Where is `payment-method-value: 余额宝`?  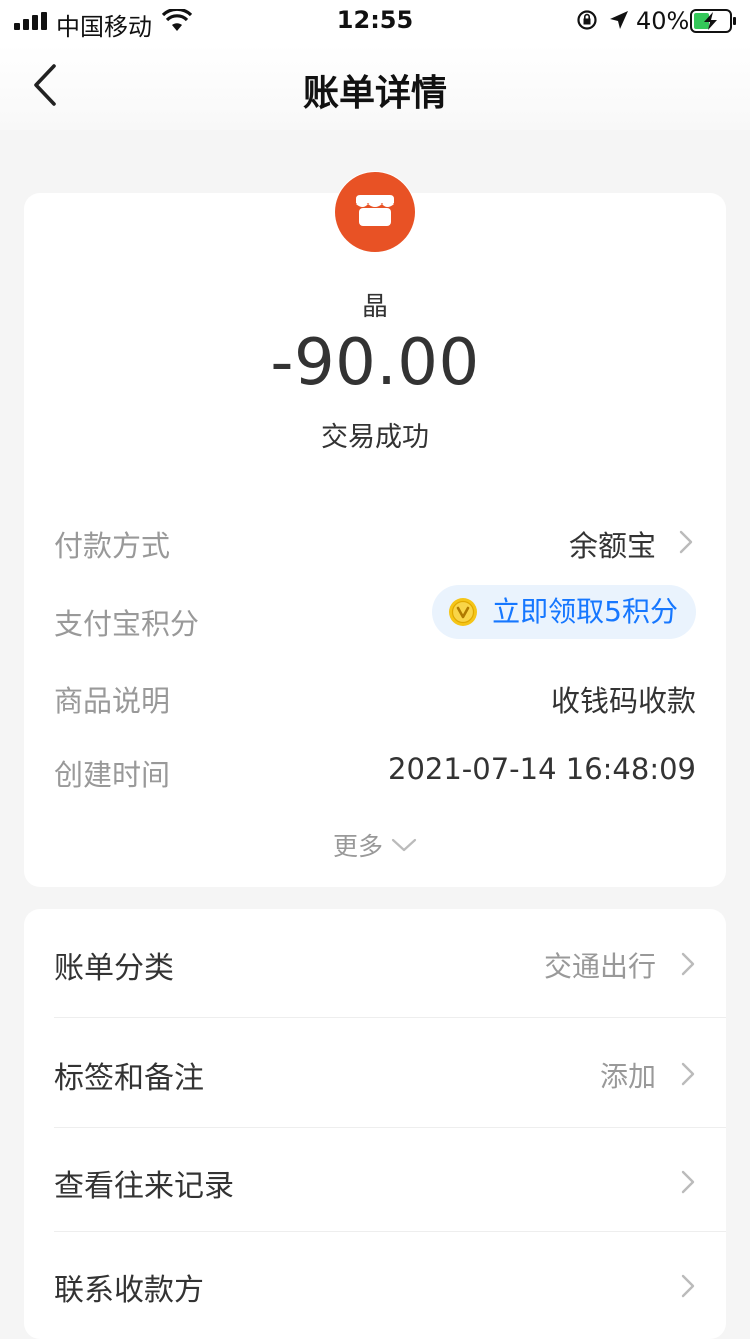 payment-method-value: 余额宝 is located at coordinates (612, 546).